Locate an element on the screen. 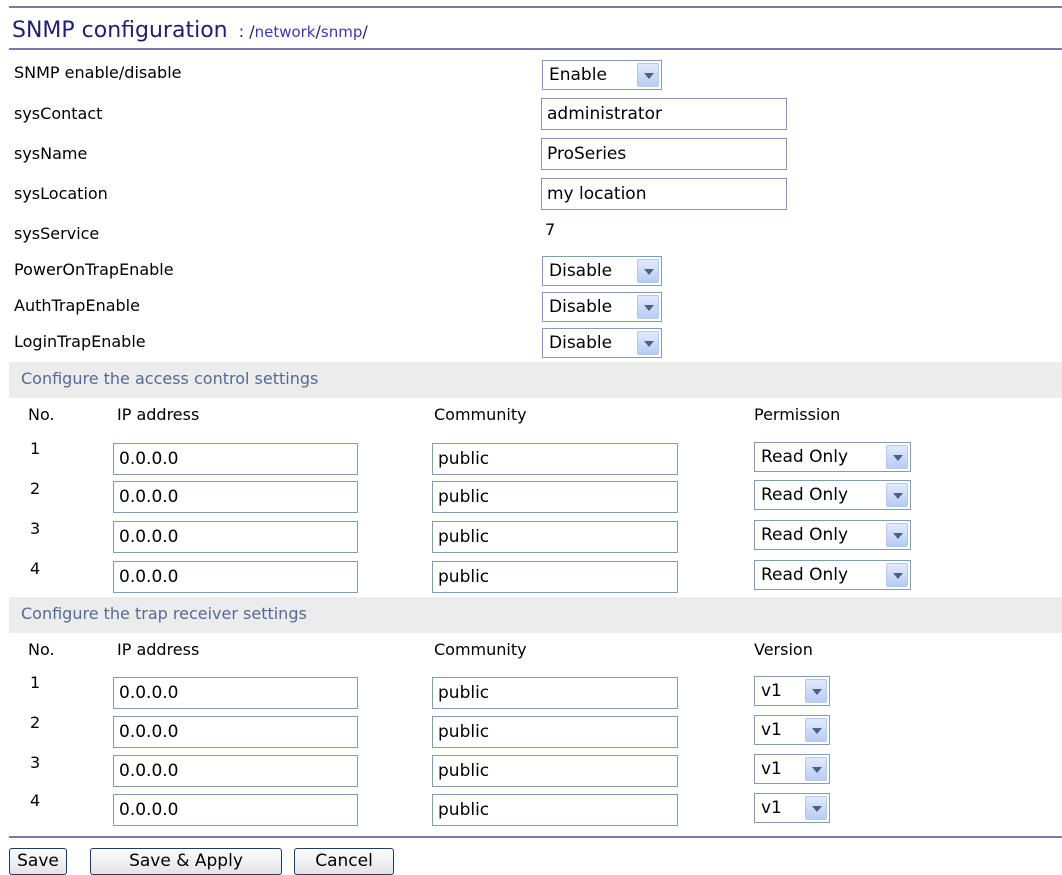 Image resolution: width=1062 pixels, height=875 pixels. login-trap-select: Disable is located at coordinates (602, 343).